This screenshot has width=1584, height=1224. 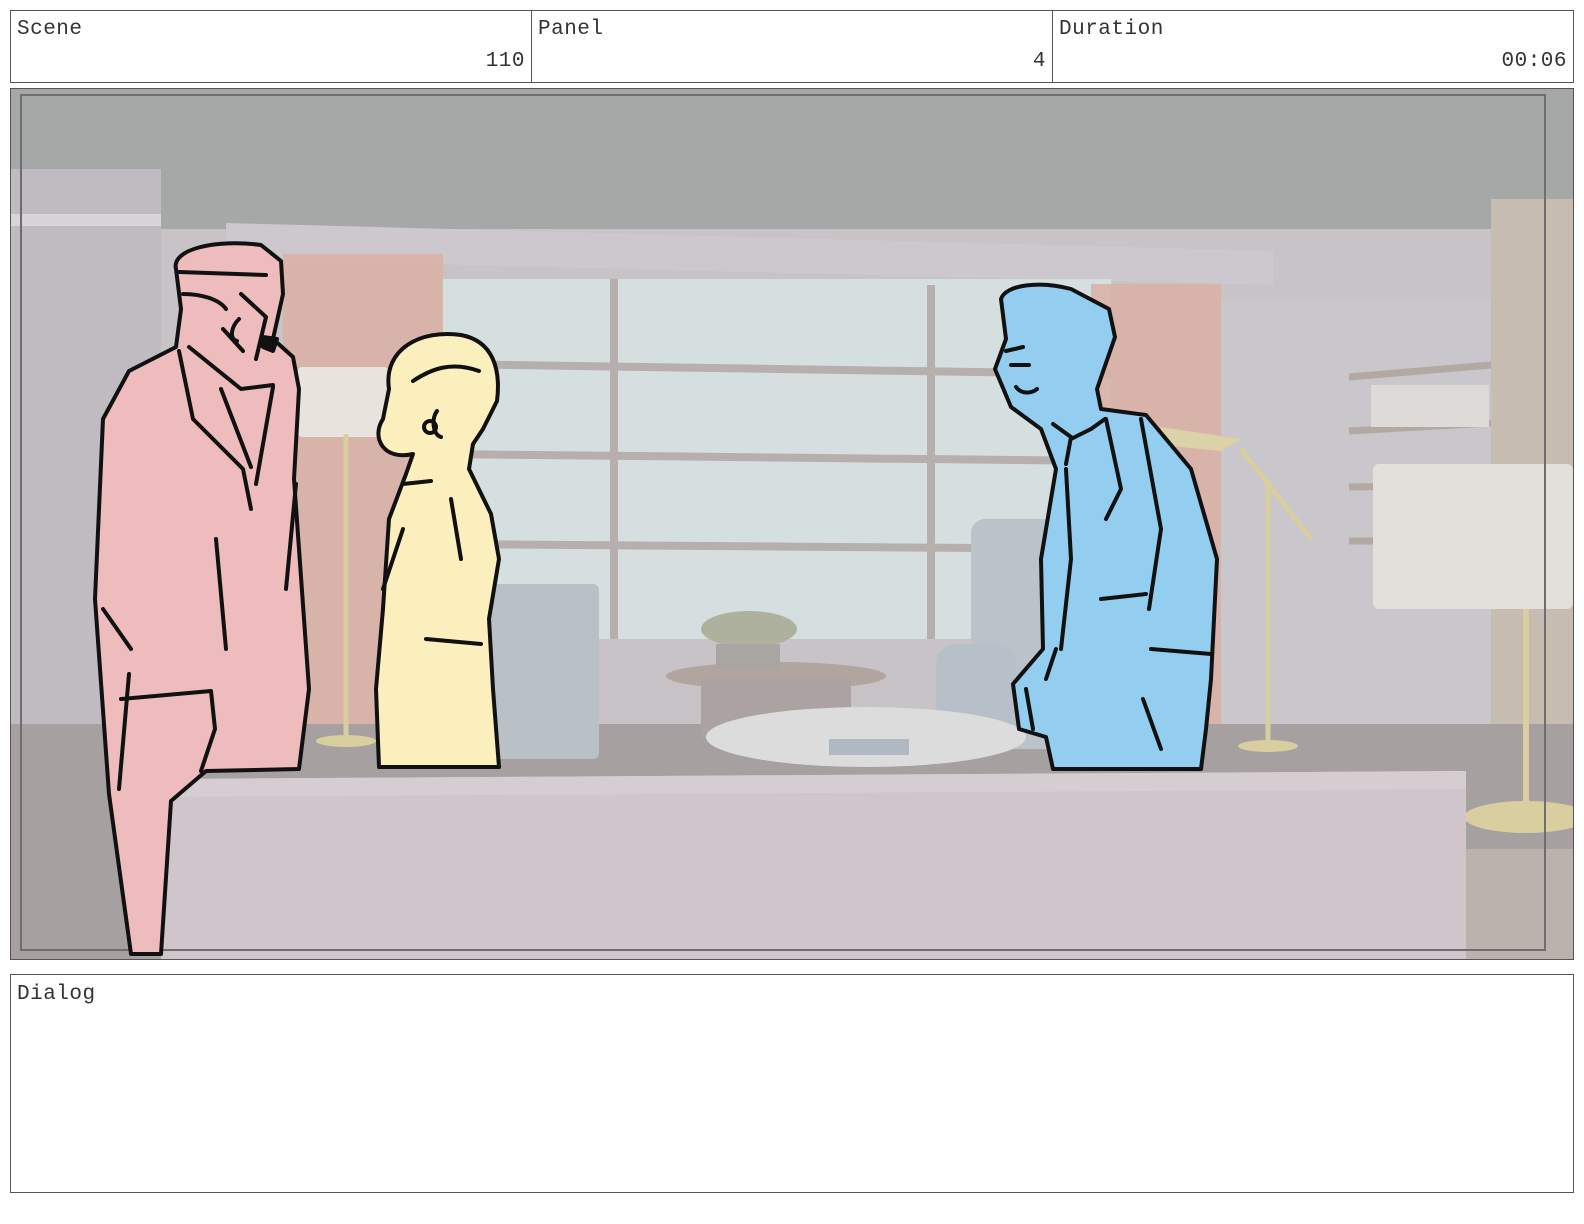 I want to click on character-woman, so click(x=437, y=550).